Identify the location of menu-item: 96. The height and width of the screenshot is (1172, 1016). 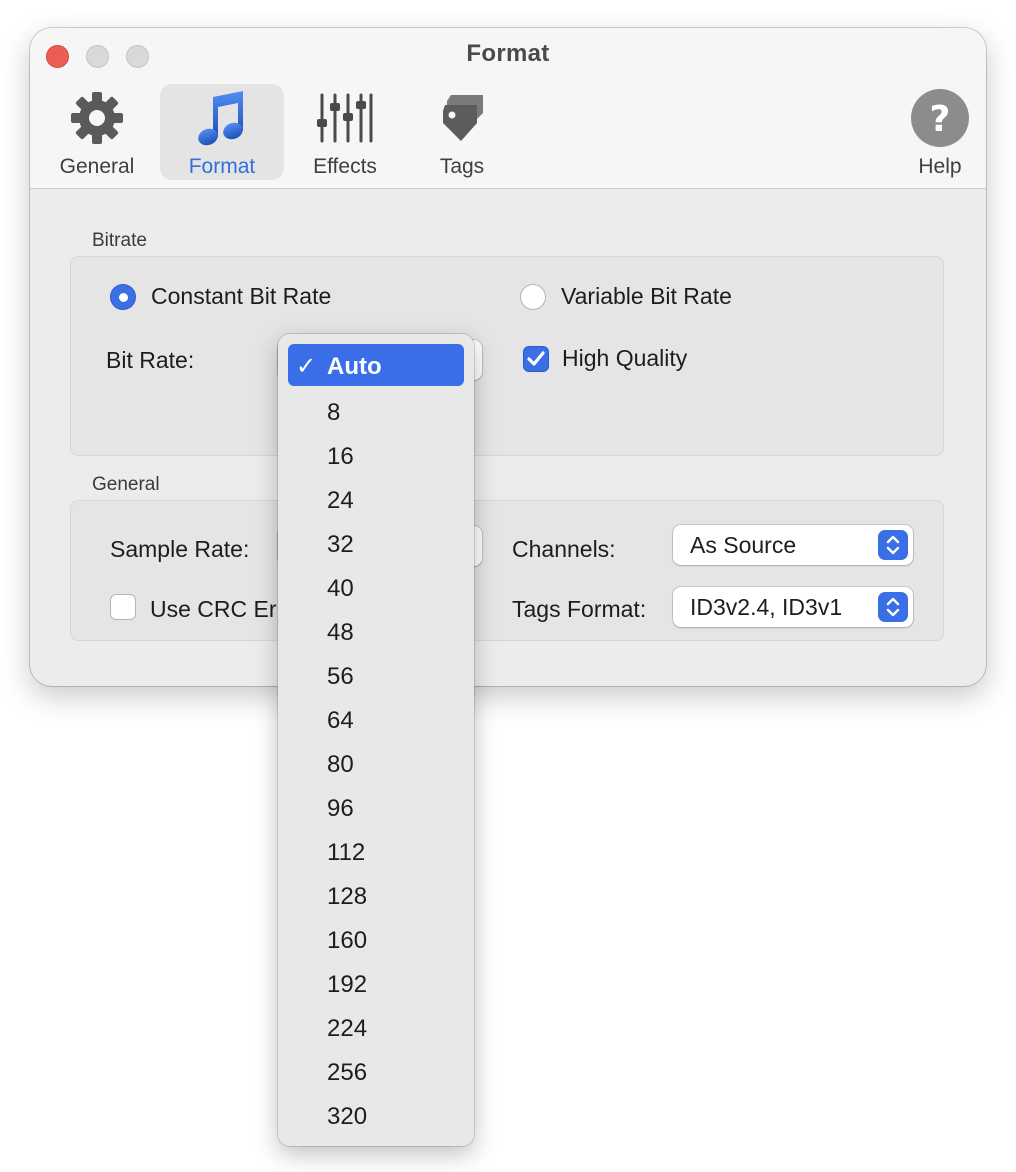
(376, 807).